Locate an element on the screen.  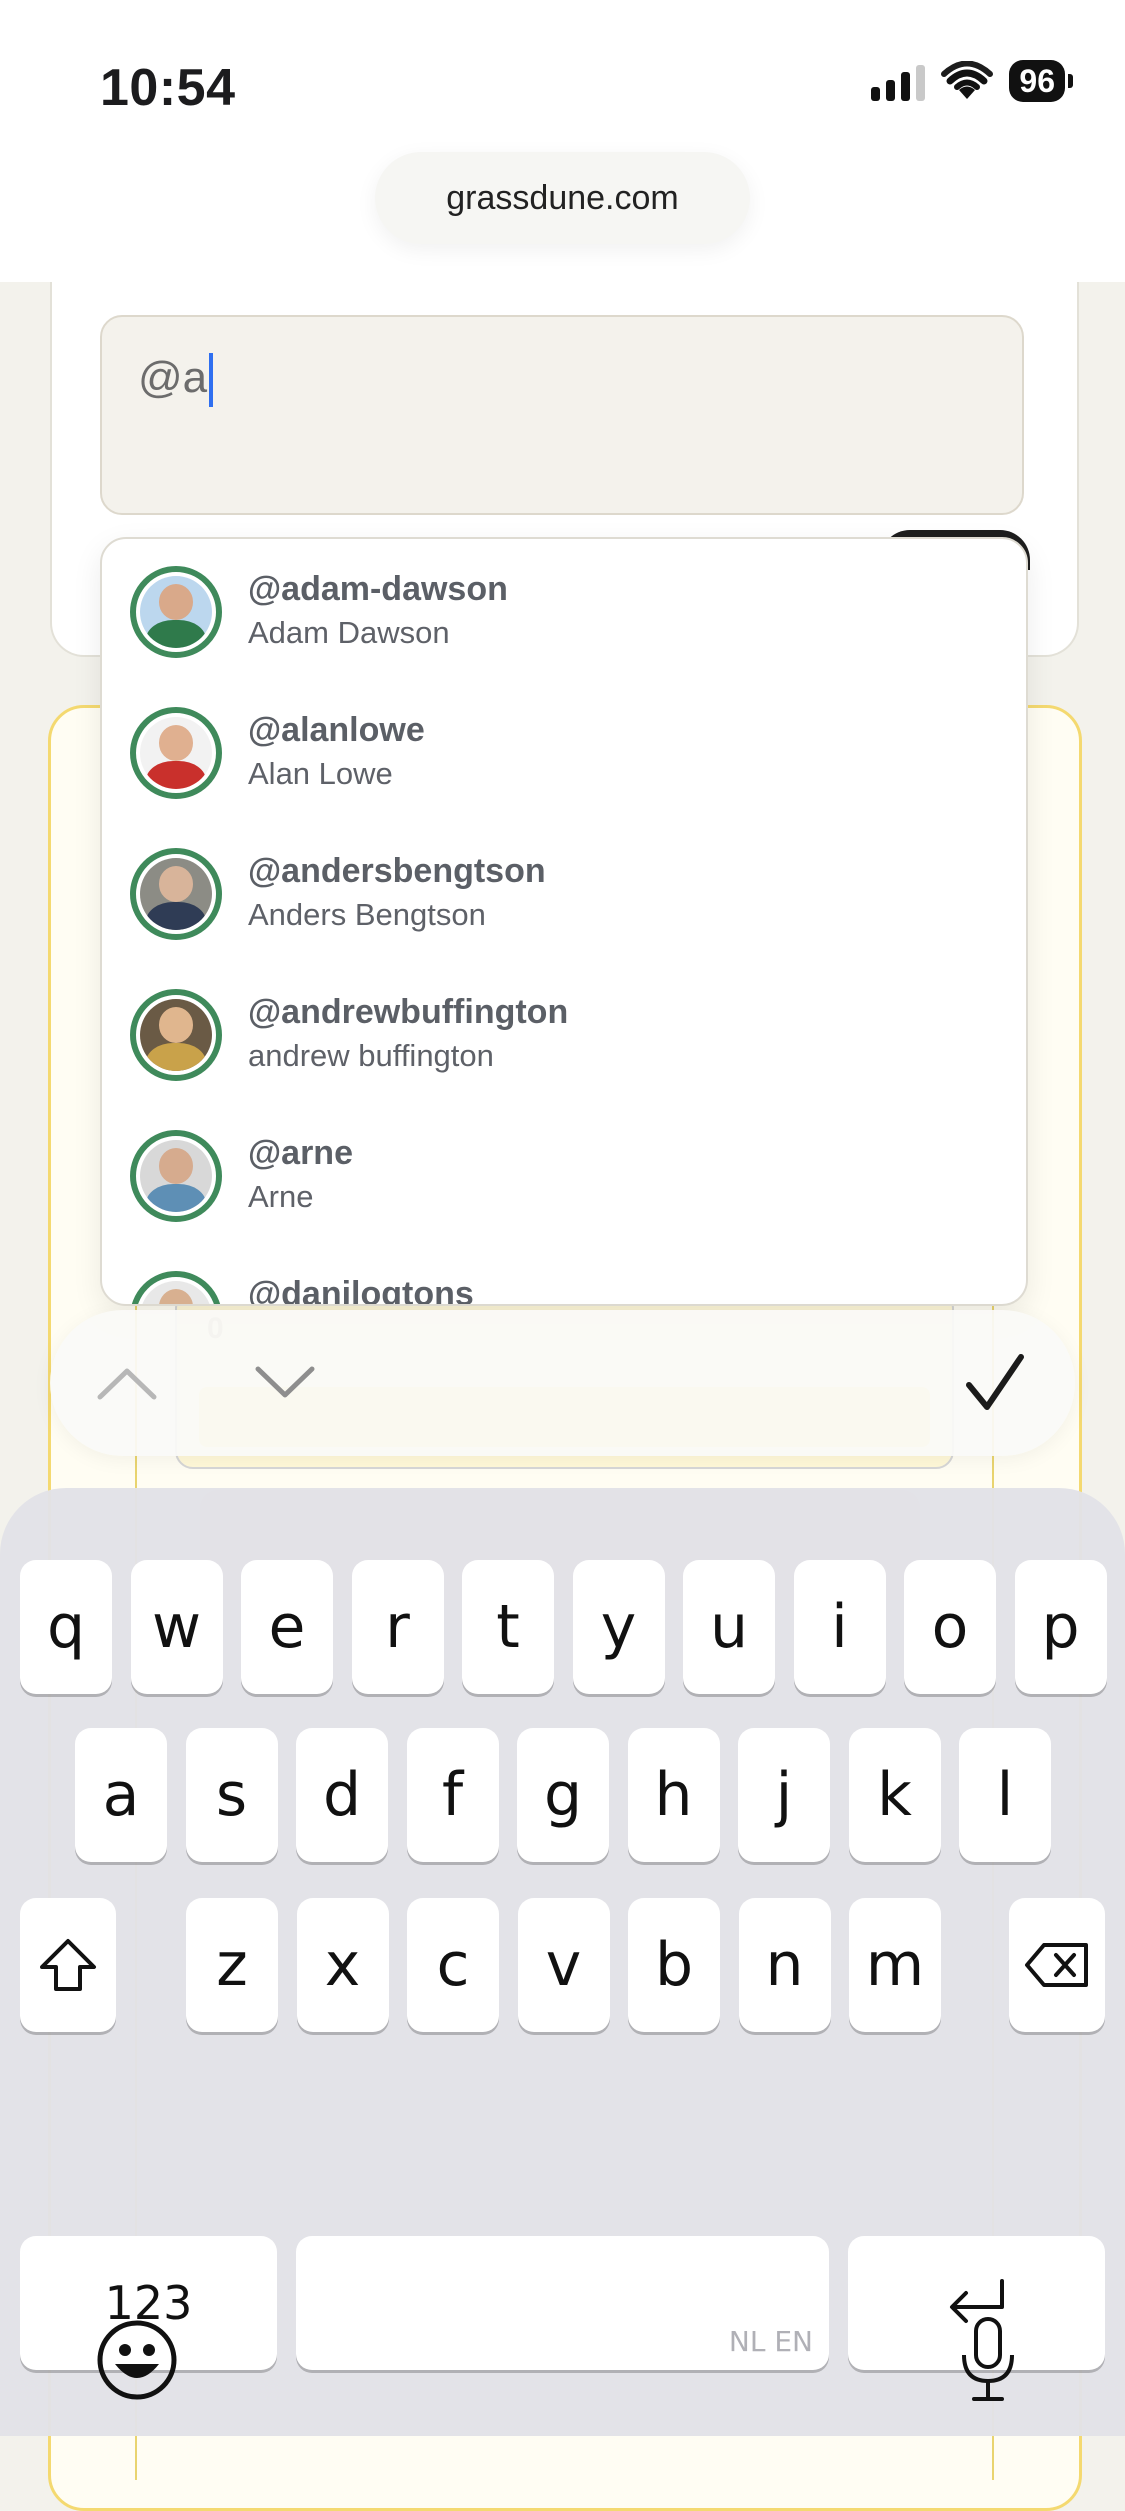
suggestion-handle: @arne is located at coordinates (300, 1153).